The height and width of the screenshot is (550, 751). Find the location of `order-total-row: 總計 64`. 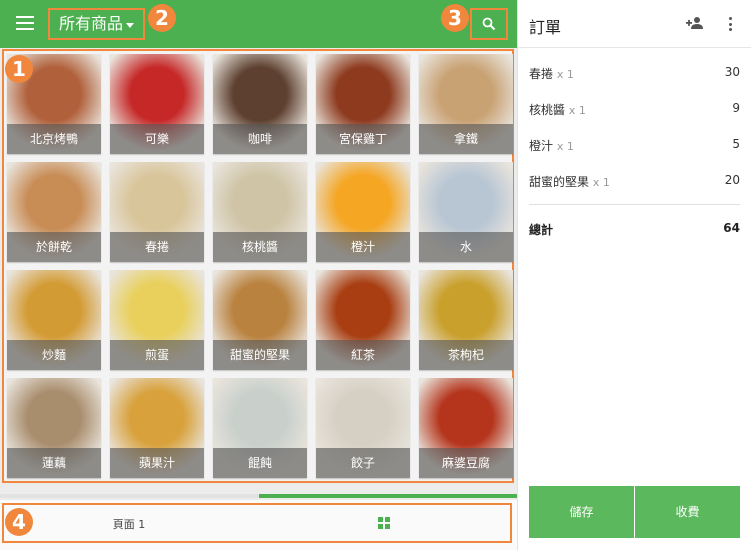

order-total-row: 總計 64 is located at coordinates (634, 229).